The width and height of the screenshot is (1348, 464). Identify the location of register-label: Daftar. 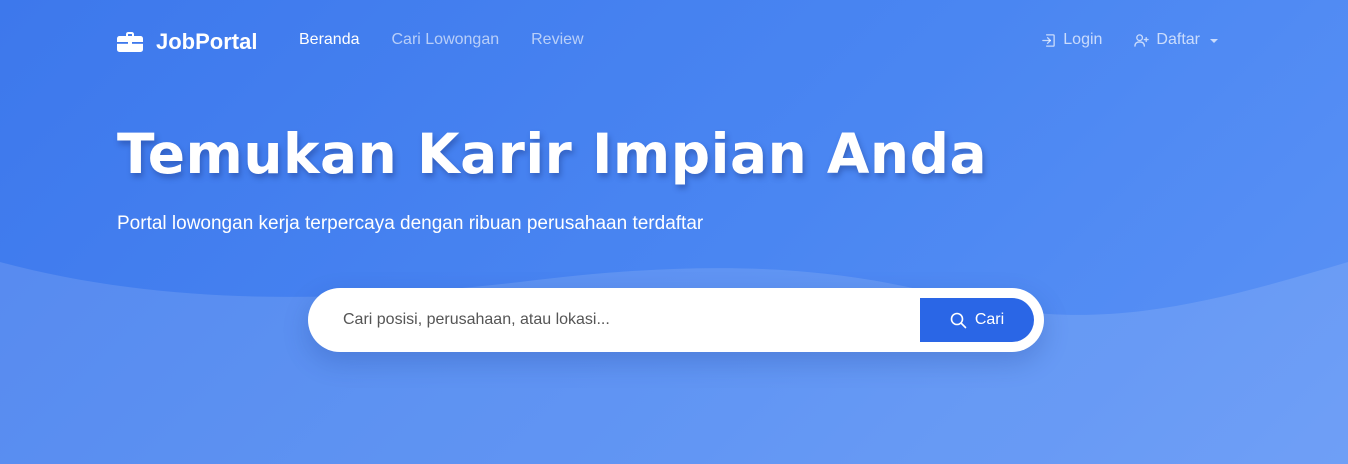
(1178, 39).